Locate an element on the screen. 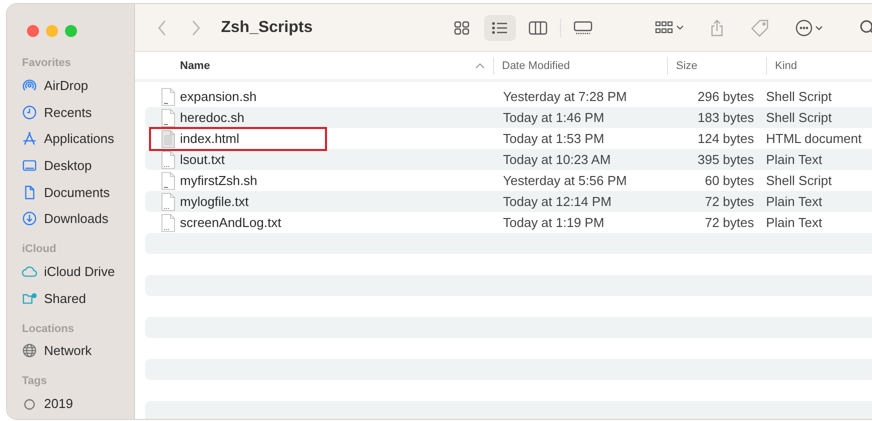 Image resolution: width=872 pixels, height=421 pixels. table-cell-text: 395 bytes is located at coordinates (725, 159).